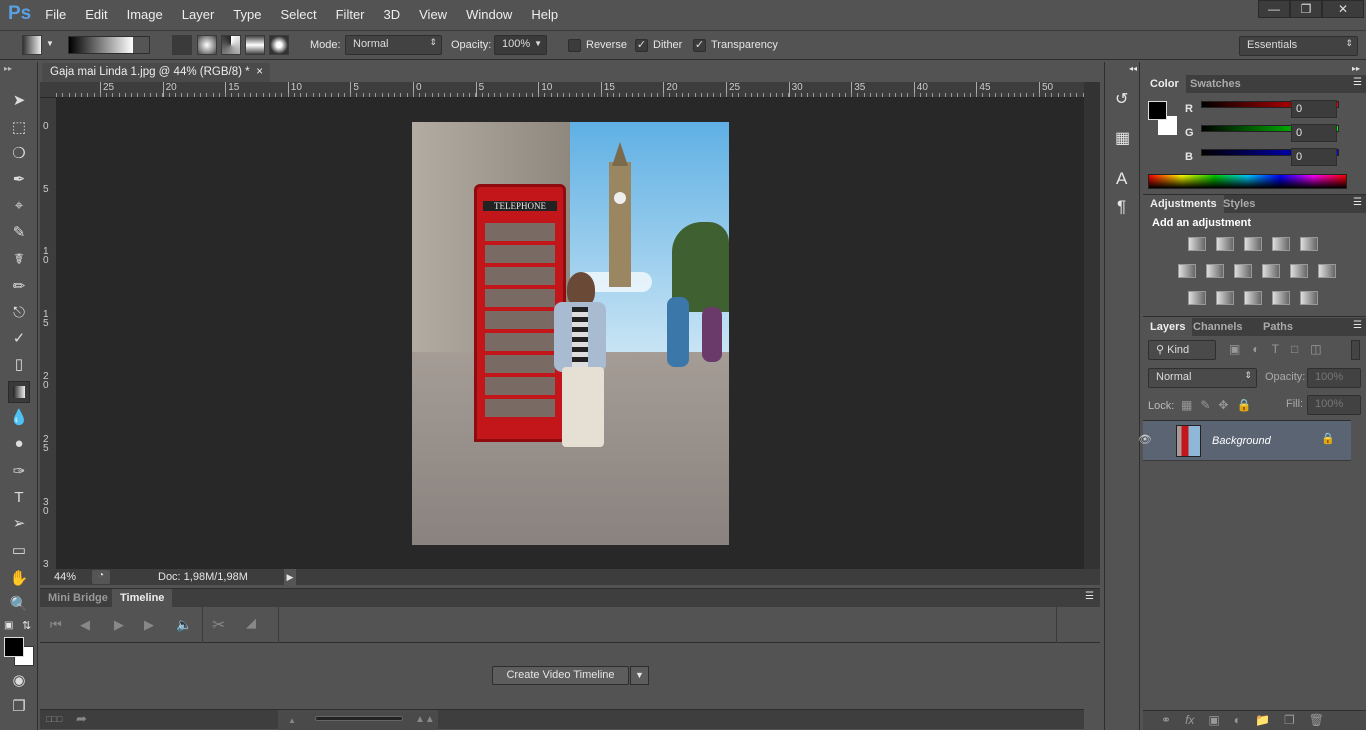  I want to click on green-value: 0, so click(1314, 133).